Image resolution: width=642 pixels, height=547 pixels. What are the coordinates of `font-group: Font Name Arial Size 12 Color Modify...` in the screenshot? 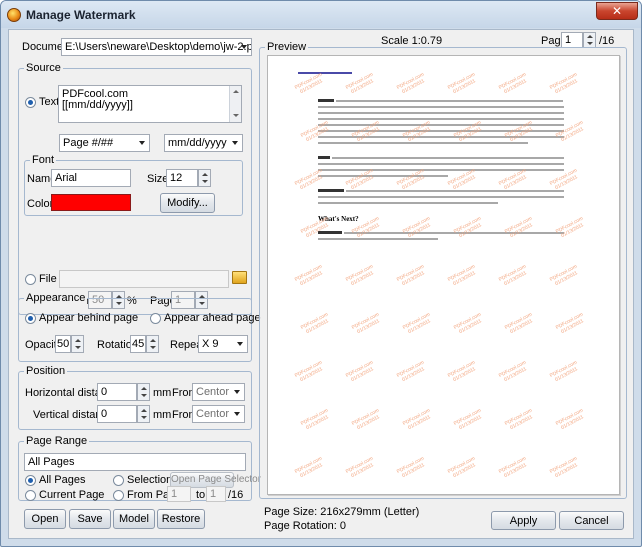 It's located at (133, 185).